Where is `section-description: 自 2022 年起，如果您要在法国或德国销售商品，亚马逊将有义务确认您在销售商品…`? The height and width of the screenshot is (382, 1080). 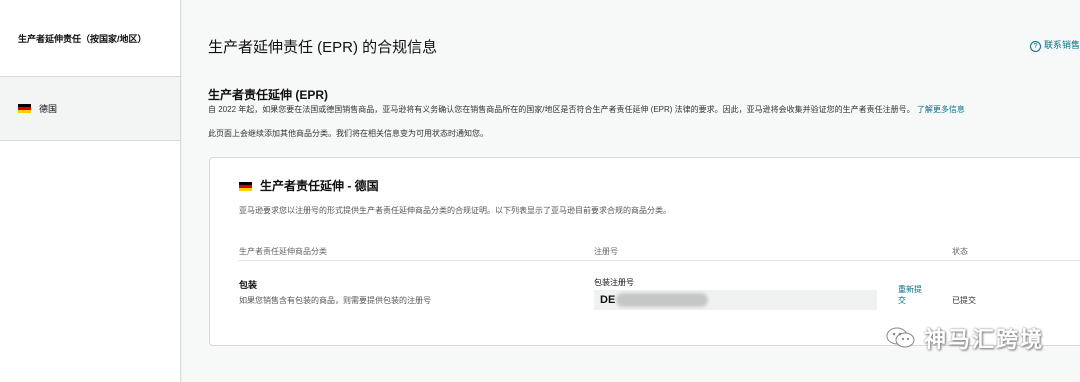
section-description: 自 2022 年起，如果您要在法国或德国销售商品，亚马逊将有义务确认您在销售商品… is located at coordinates (586, 109).